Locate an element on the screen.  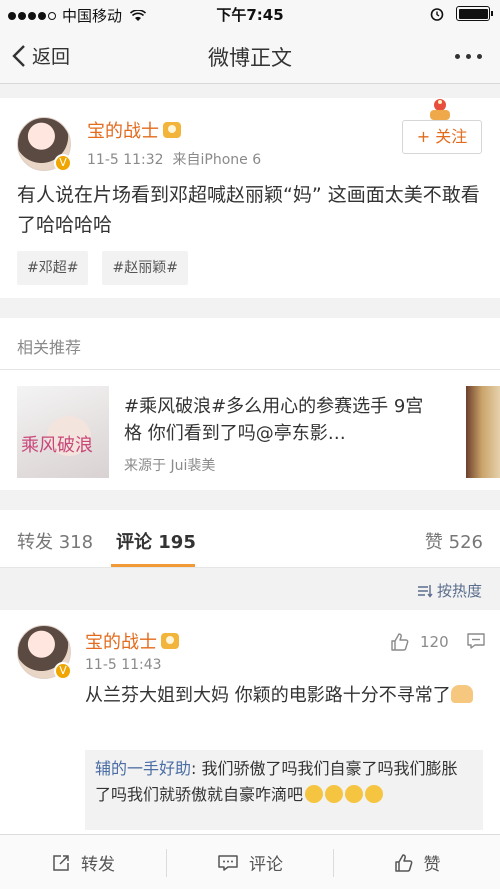
post-tags: #邓超# #赵丽颖# is located at coordinates (102, 268).